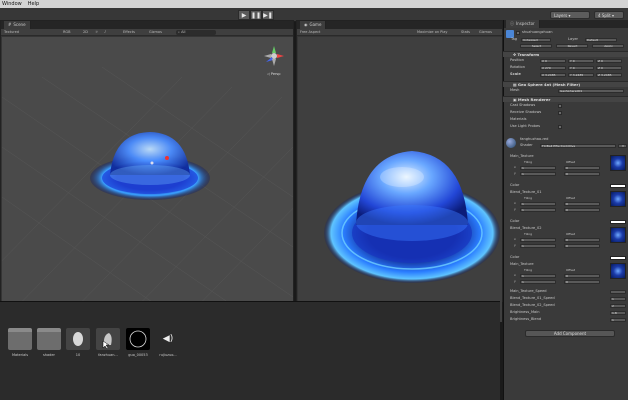 Image resolution: width=628 pixels, height=400 pixels. I want to click on cast-shadows-checkbox, so click(560, 105).